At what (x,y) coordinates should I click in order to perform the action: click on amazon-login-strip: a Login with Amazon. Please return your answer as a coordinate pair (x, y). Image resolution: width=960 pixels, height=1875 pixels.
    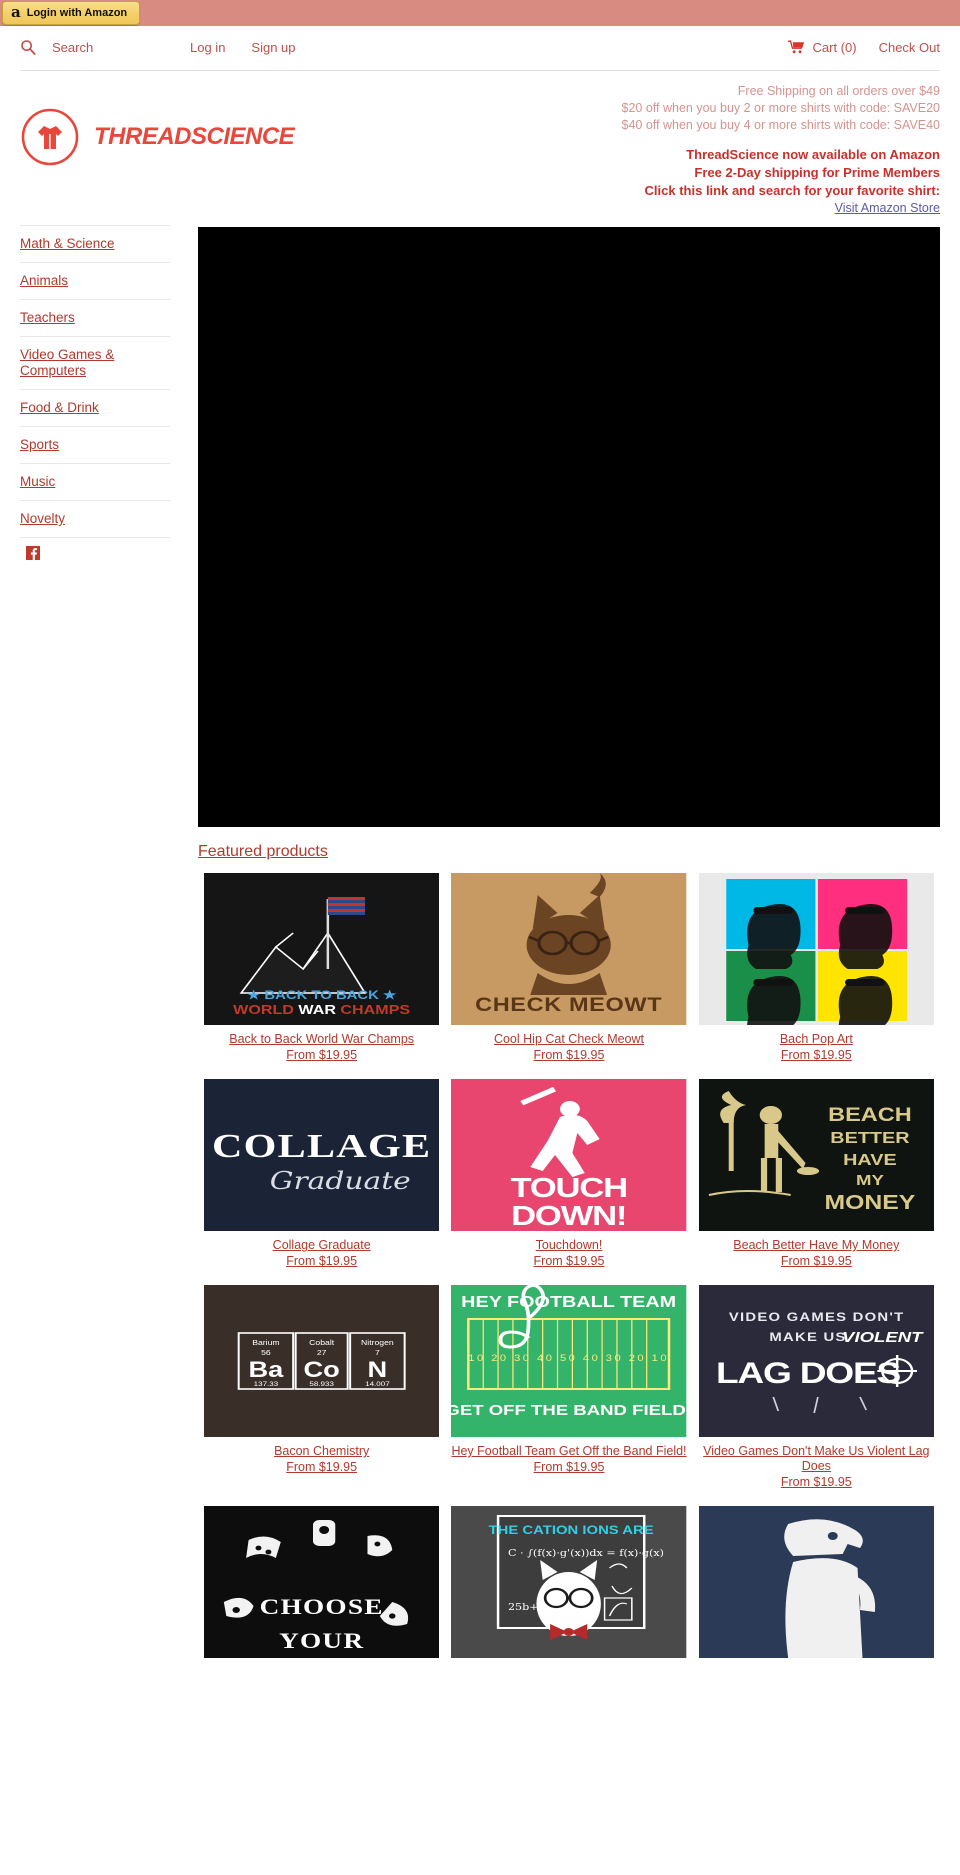
    Looking at the image, I should click on (480, 13).